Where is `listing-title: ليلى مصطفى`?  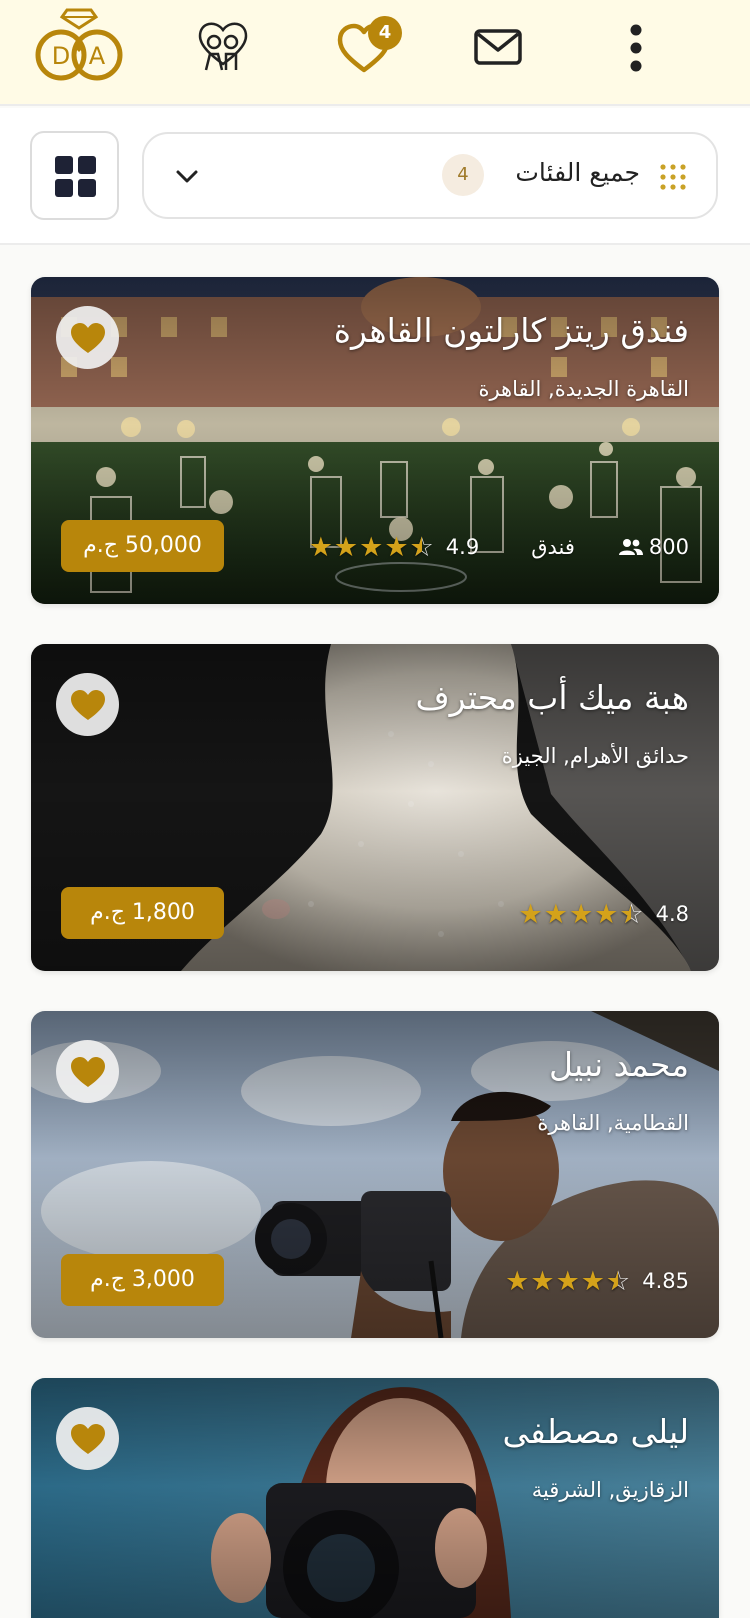
listing-title: ليلى مصطفى is located at coordinates (596, 1431).